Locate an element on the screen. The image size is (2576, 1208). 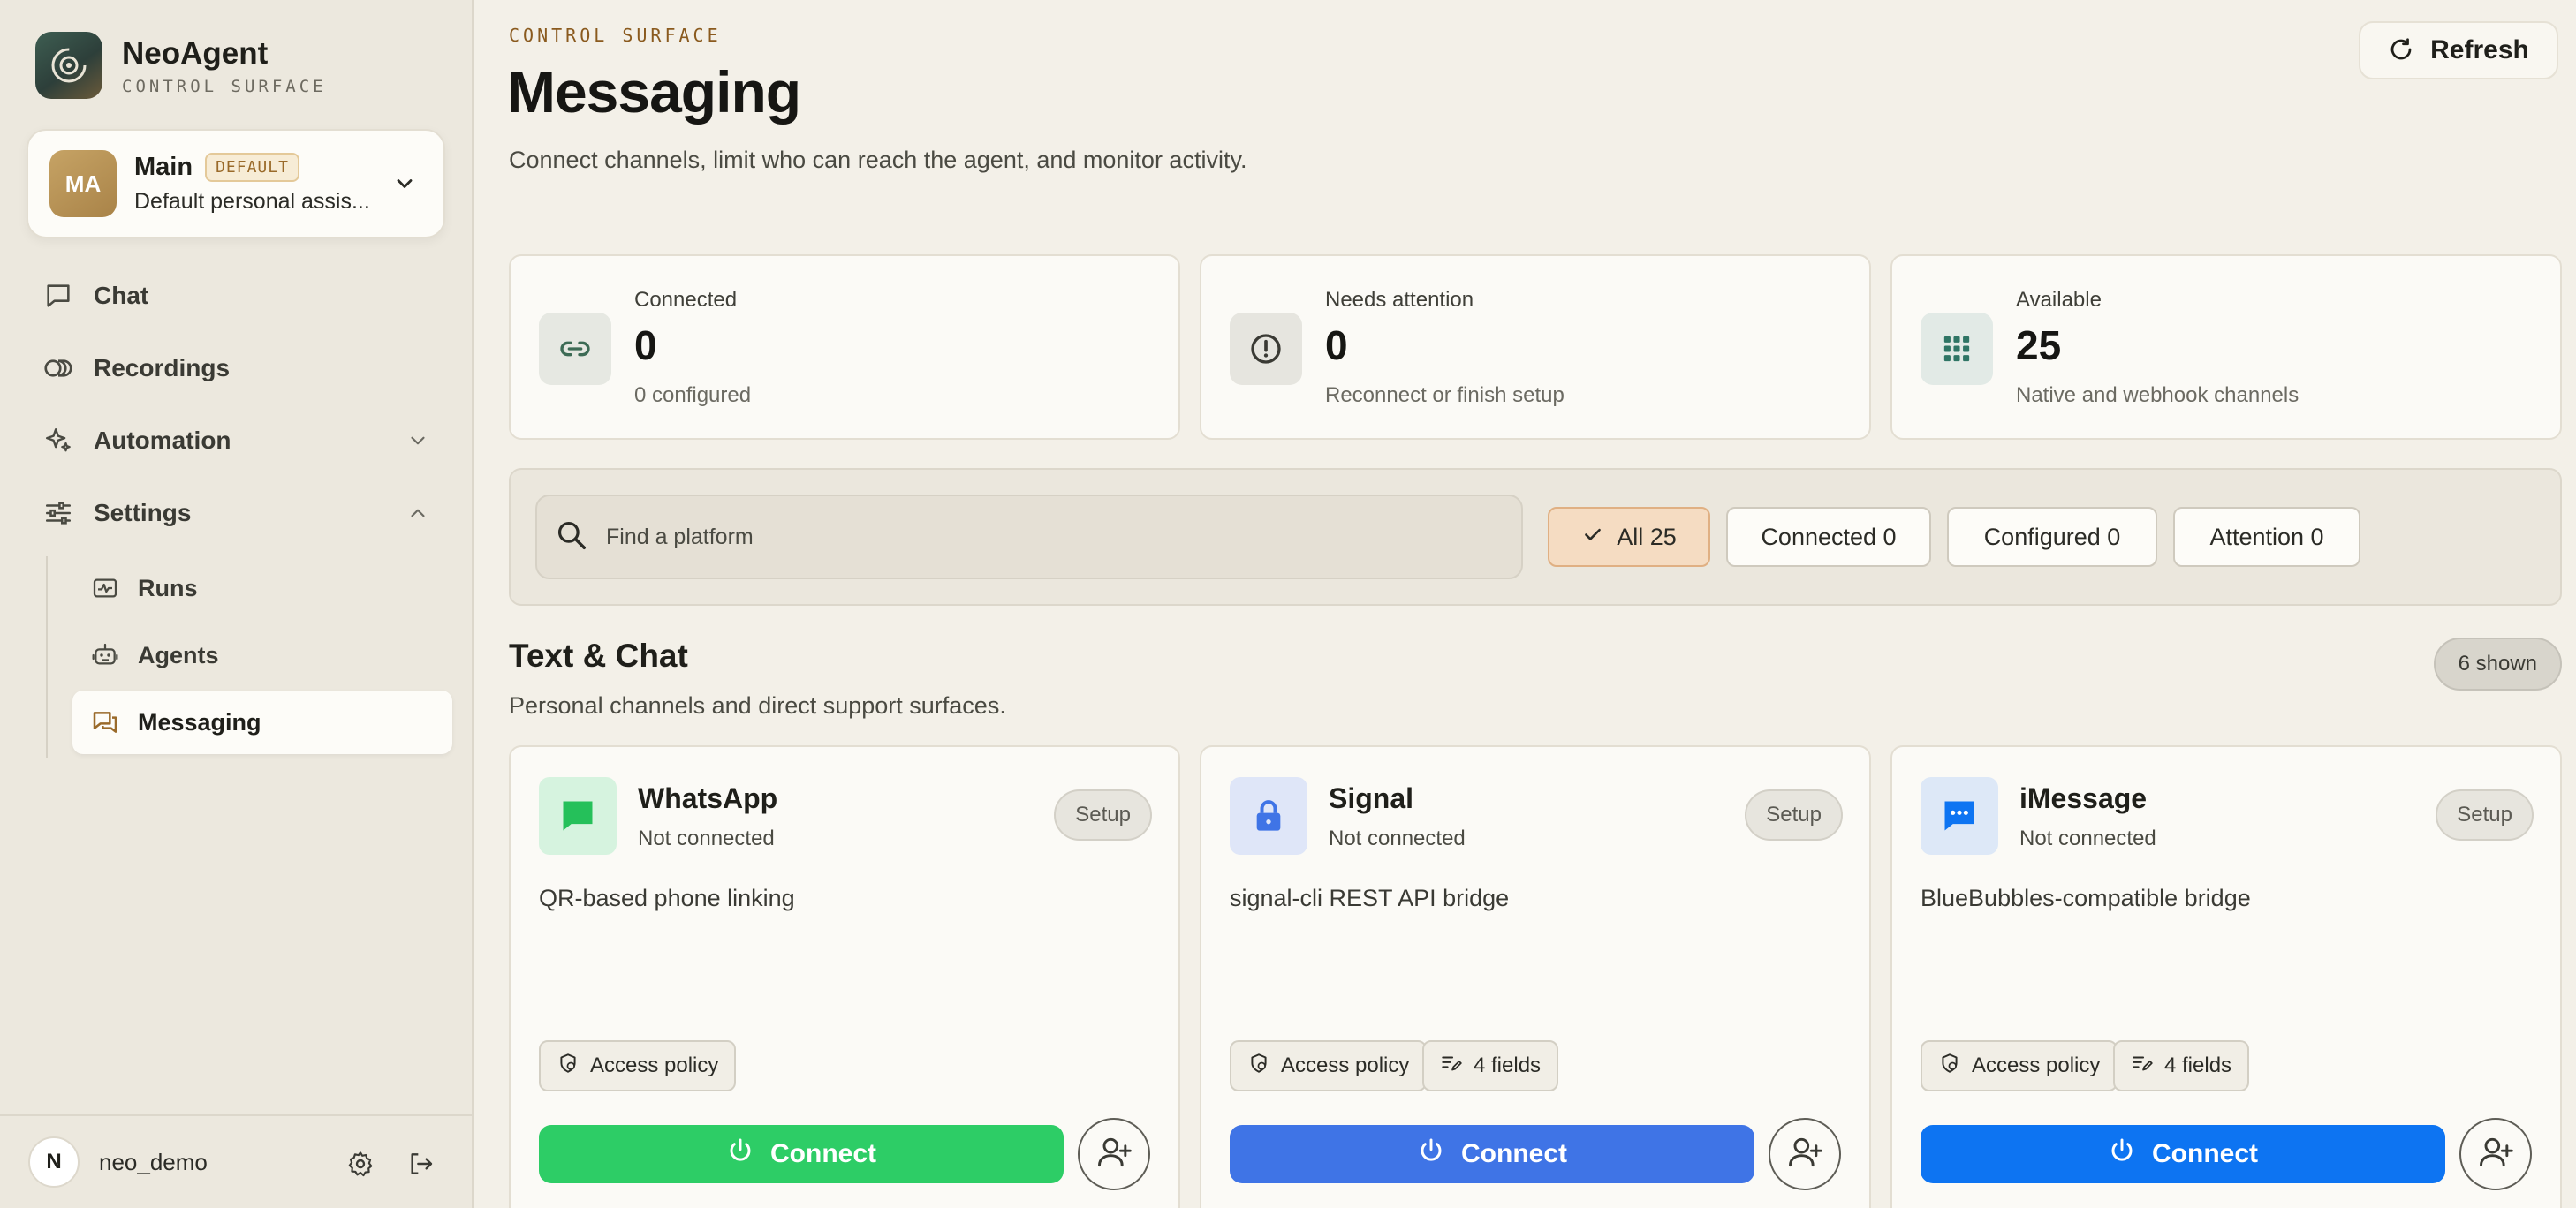
whatsapp-icon is located at coordinates (578, 816).